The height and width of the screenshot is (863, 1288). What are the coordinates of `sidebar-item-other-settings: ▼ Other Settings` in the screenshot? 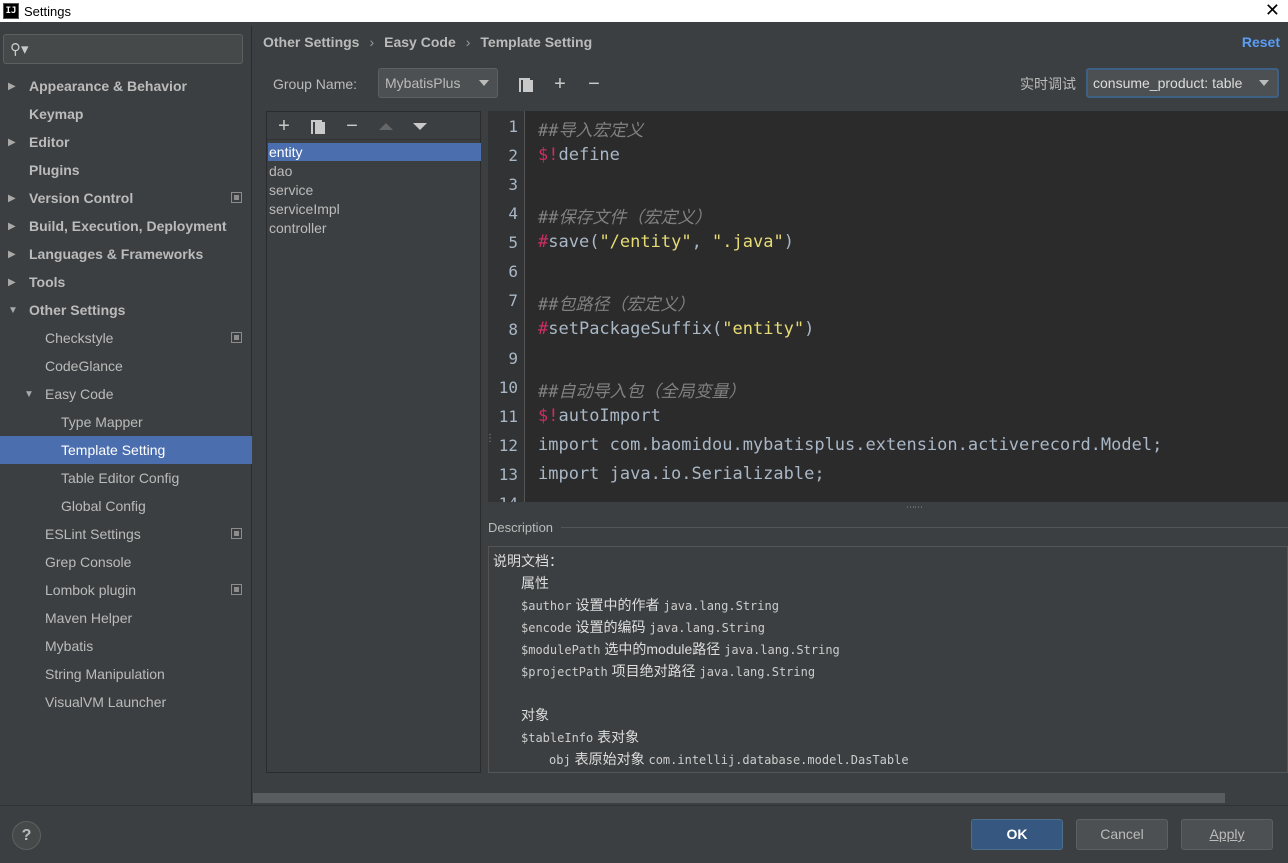 It's located at (126, 310).